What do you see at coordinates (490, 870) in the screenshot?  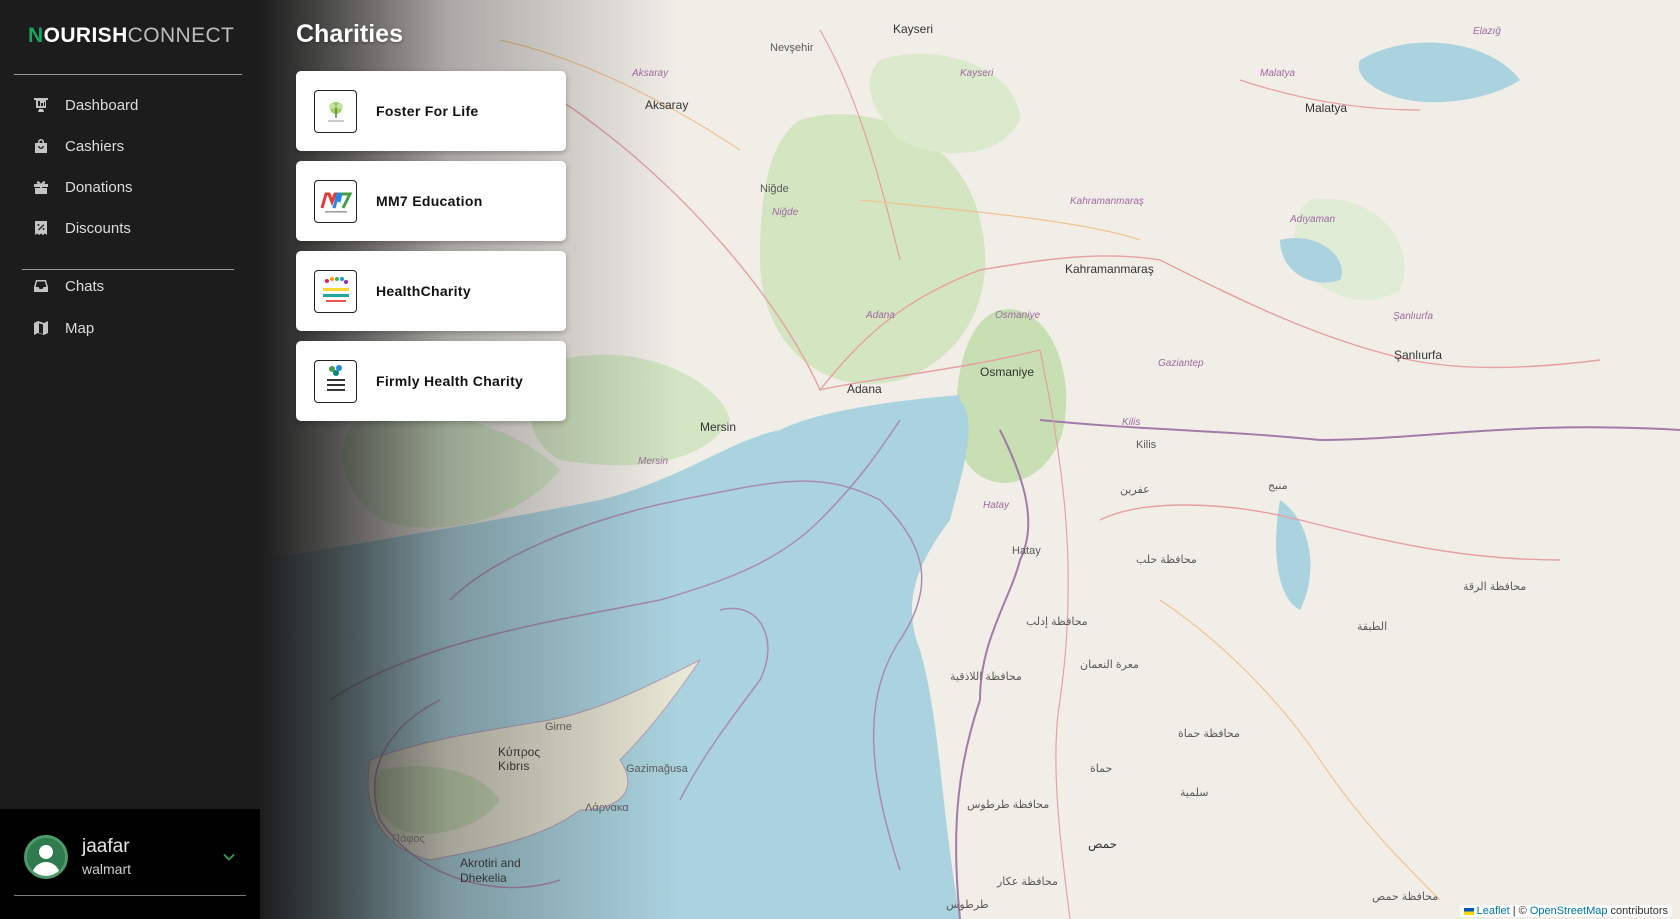 I see `map-label-territory: Akrotiri and Dhekelia` at bounding box center [490, 870].